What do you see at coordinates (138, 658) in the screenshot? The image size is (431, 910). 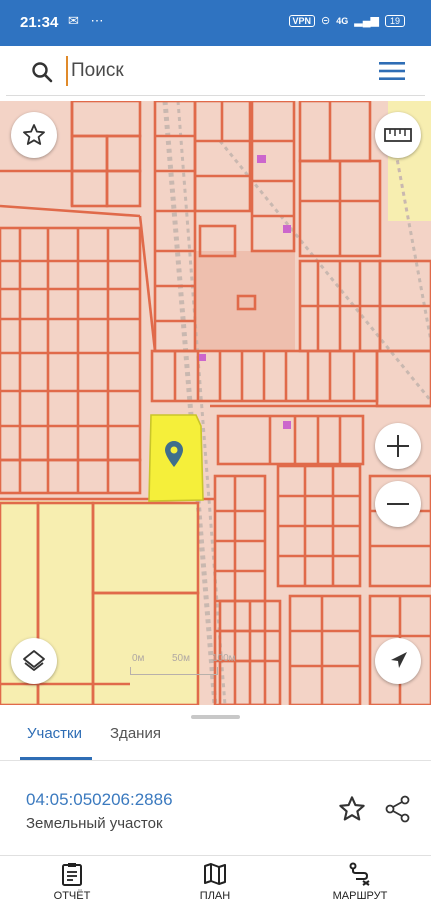 I see `scale-label-0: 0м` at bounding box center [138, 658].